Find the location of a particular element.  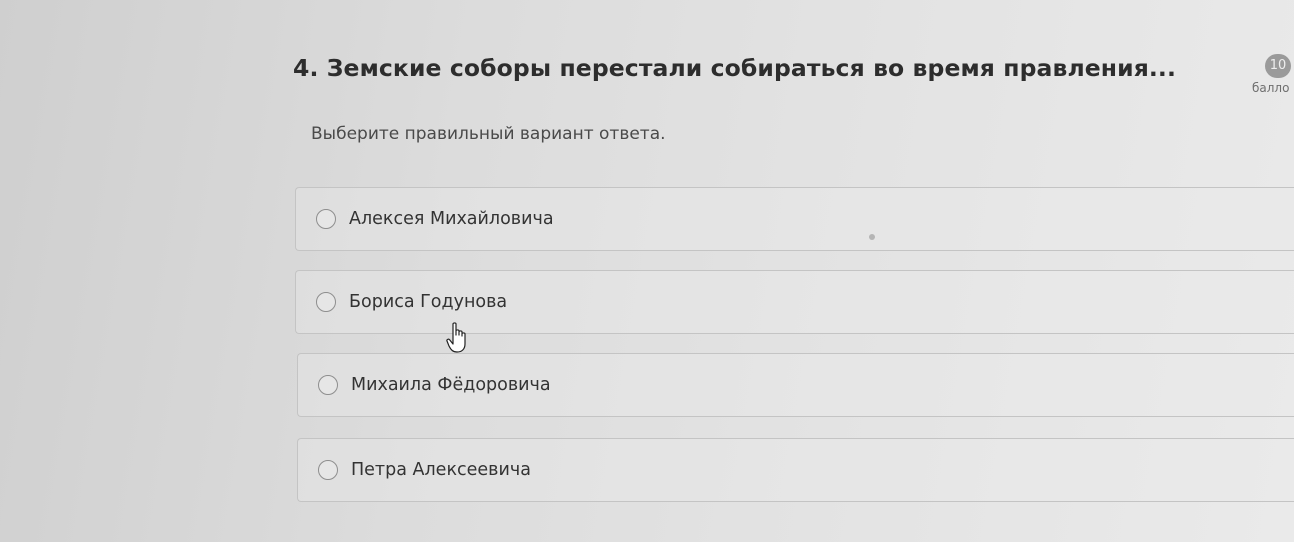

answer-option: Алексея Михайловича is located at coordinates (794, 219).